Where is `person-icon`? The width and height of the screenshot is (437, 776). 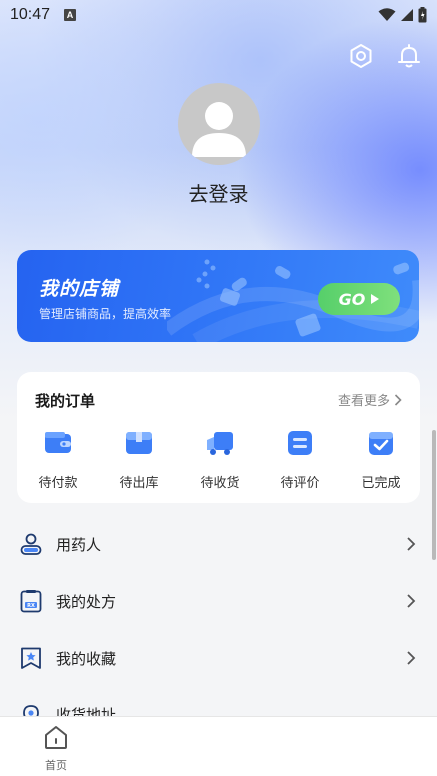
person-icon is located at coordinates (31, 544).